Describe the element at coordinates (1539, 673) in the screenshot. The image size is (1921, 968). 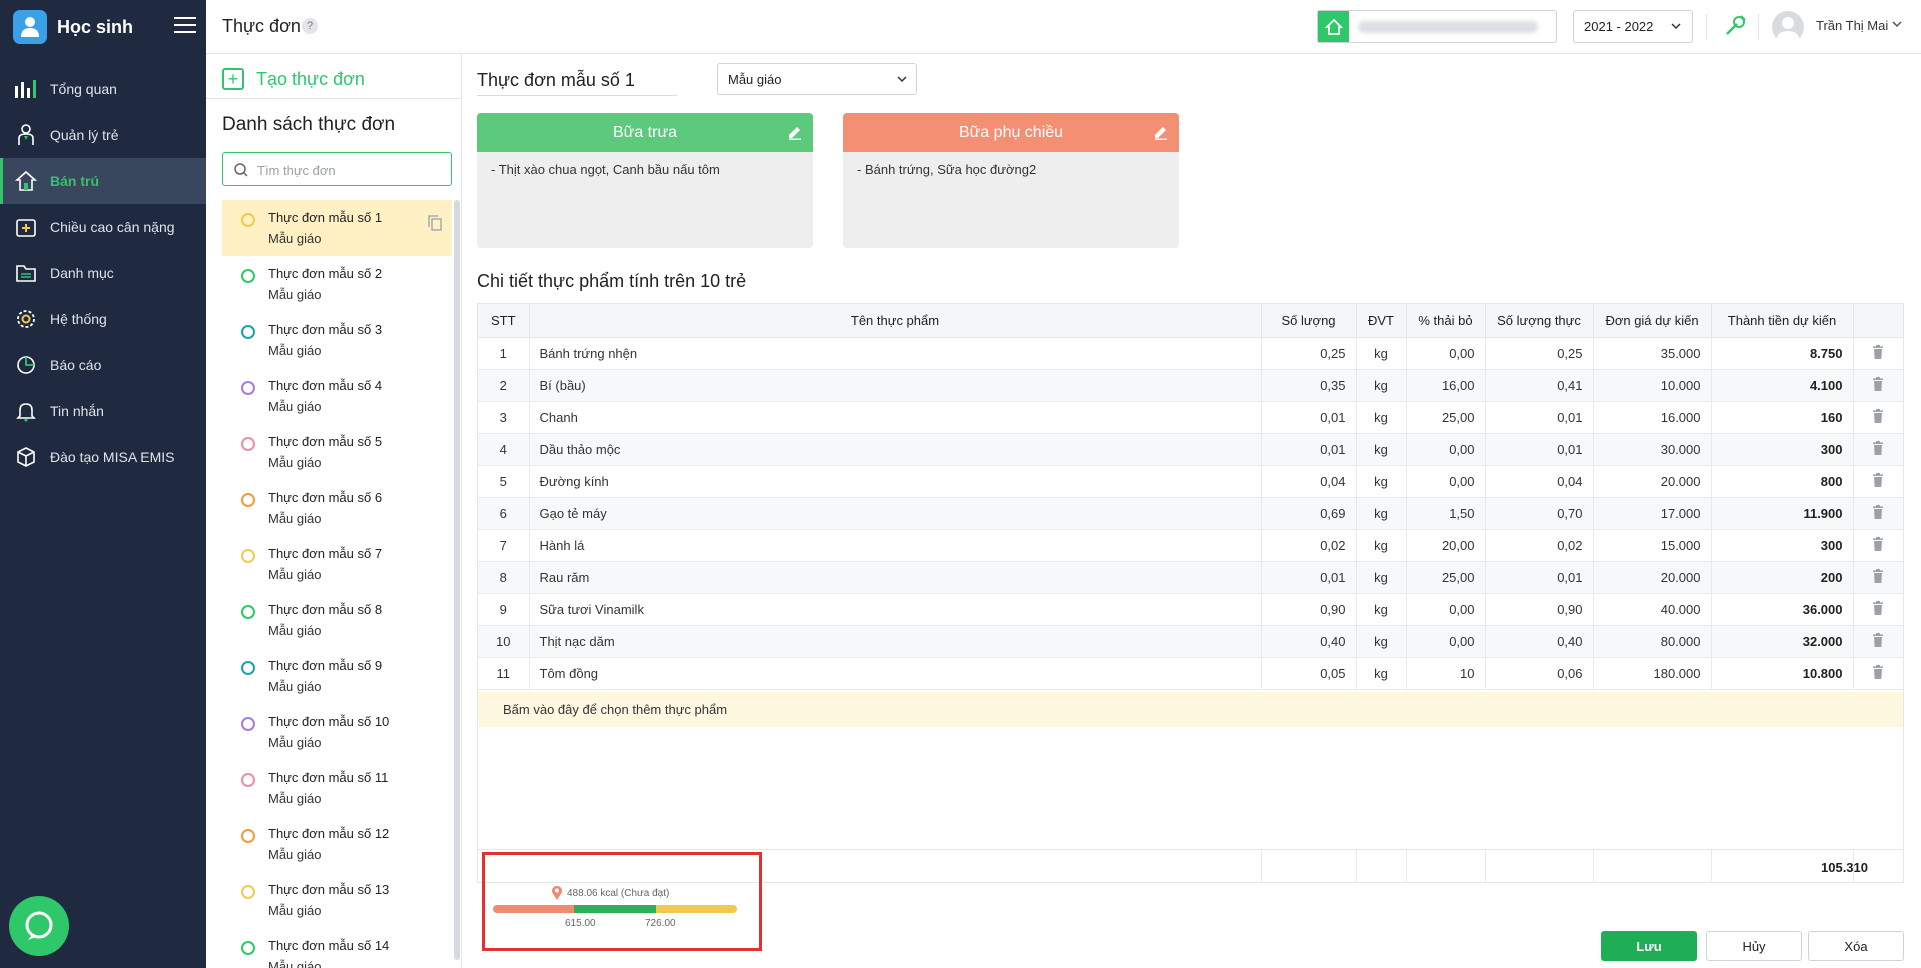
I see `actual-quantity: 0,06` at that location.